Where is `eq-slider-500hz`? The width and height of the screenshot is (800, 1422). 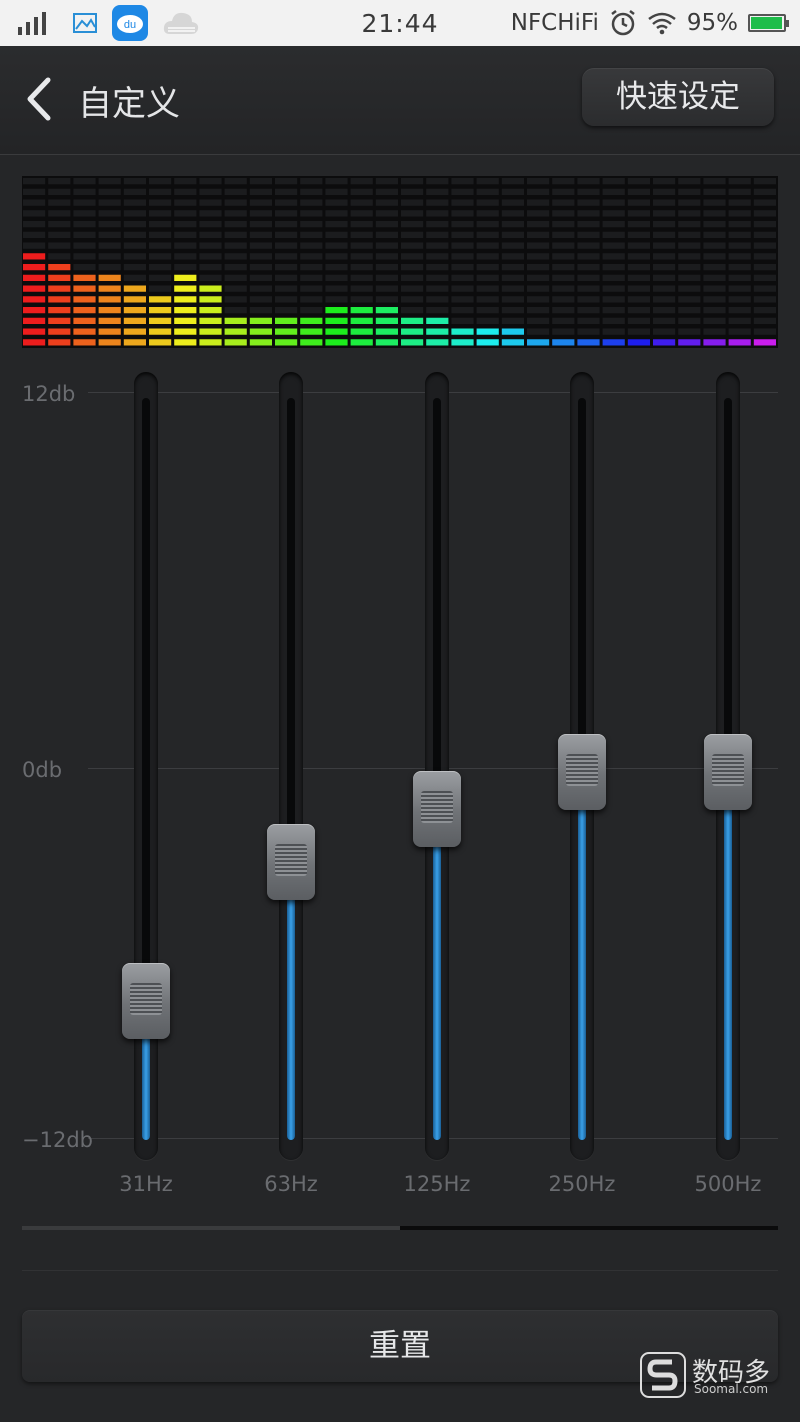
eq-slider-500hz is located at coordinates (728, 775).